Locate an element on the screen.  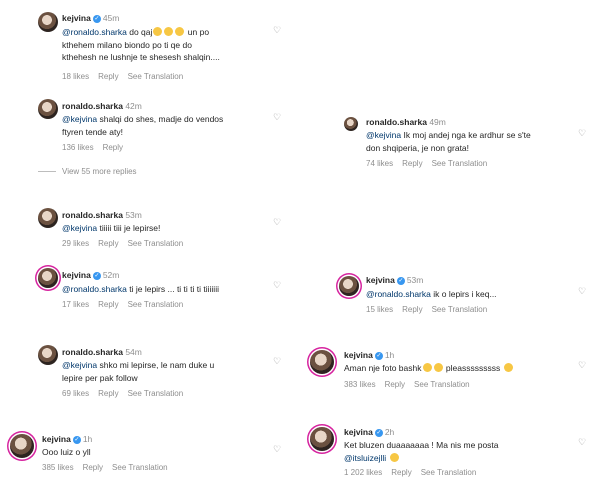
comment-header: ronaldo.sharka 53m is located at coordinates (102, 215).